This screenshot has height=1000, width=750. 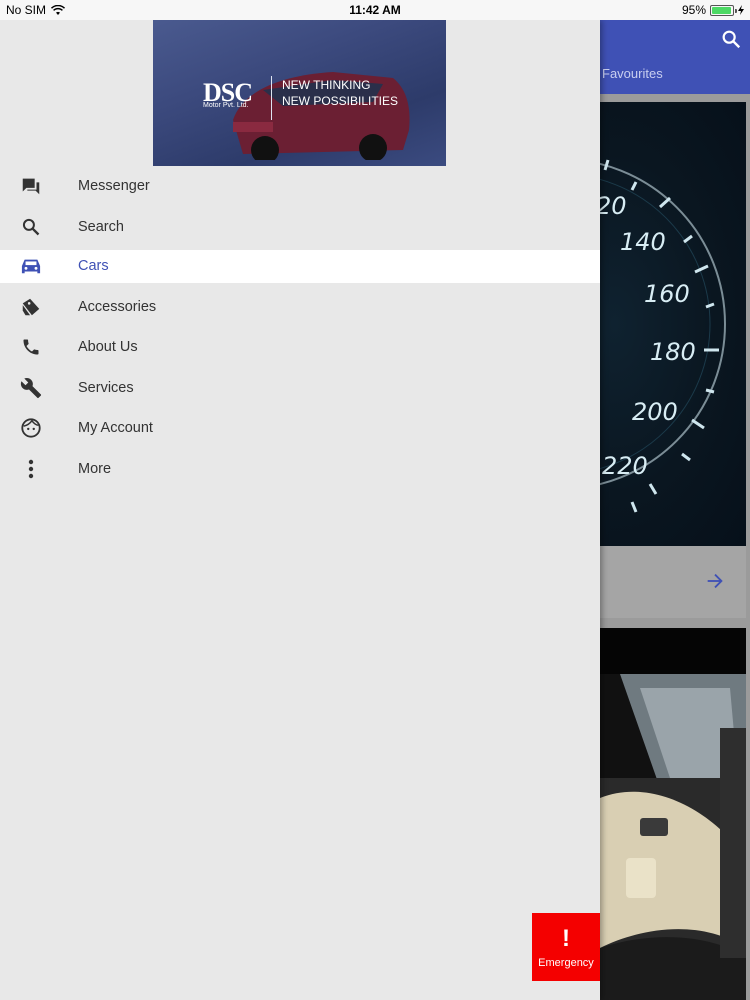 I want to click on tag-icon, so click(x=31, y=307).